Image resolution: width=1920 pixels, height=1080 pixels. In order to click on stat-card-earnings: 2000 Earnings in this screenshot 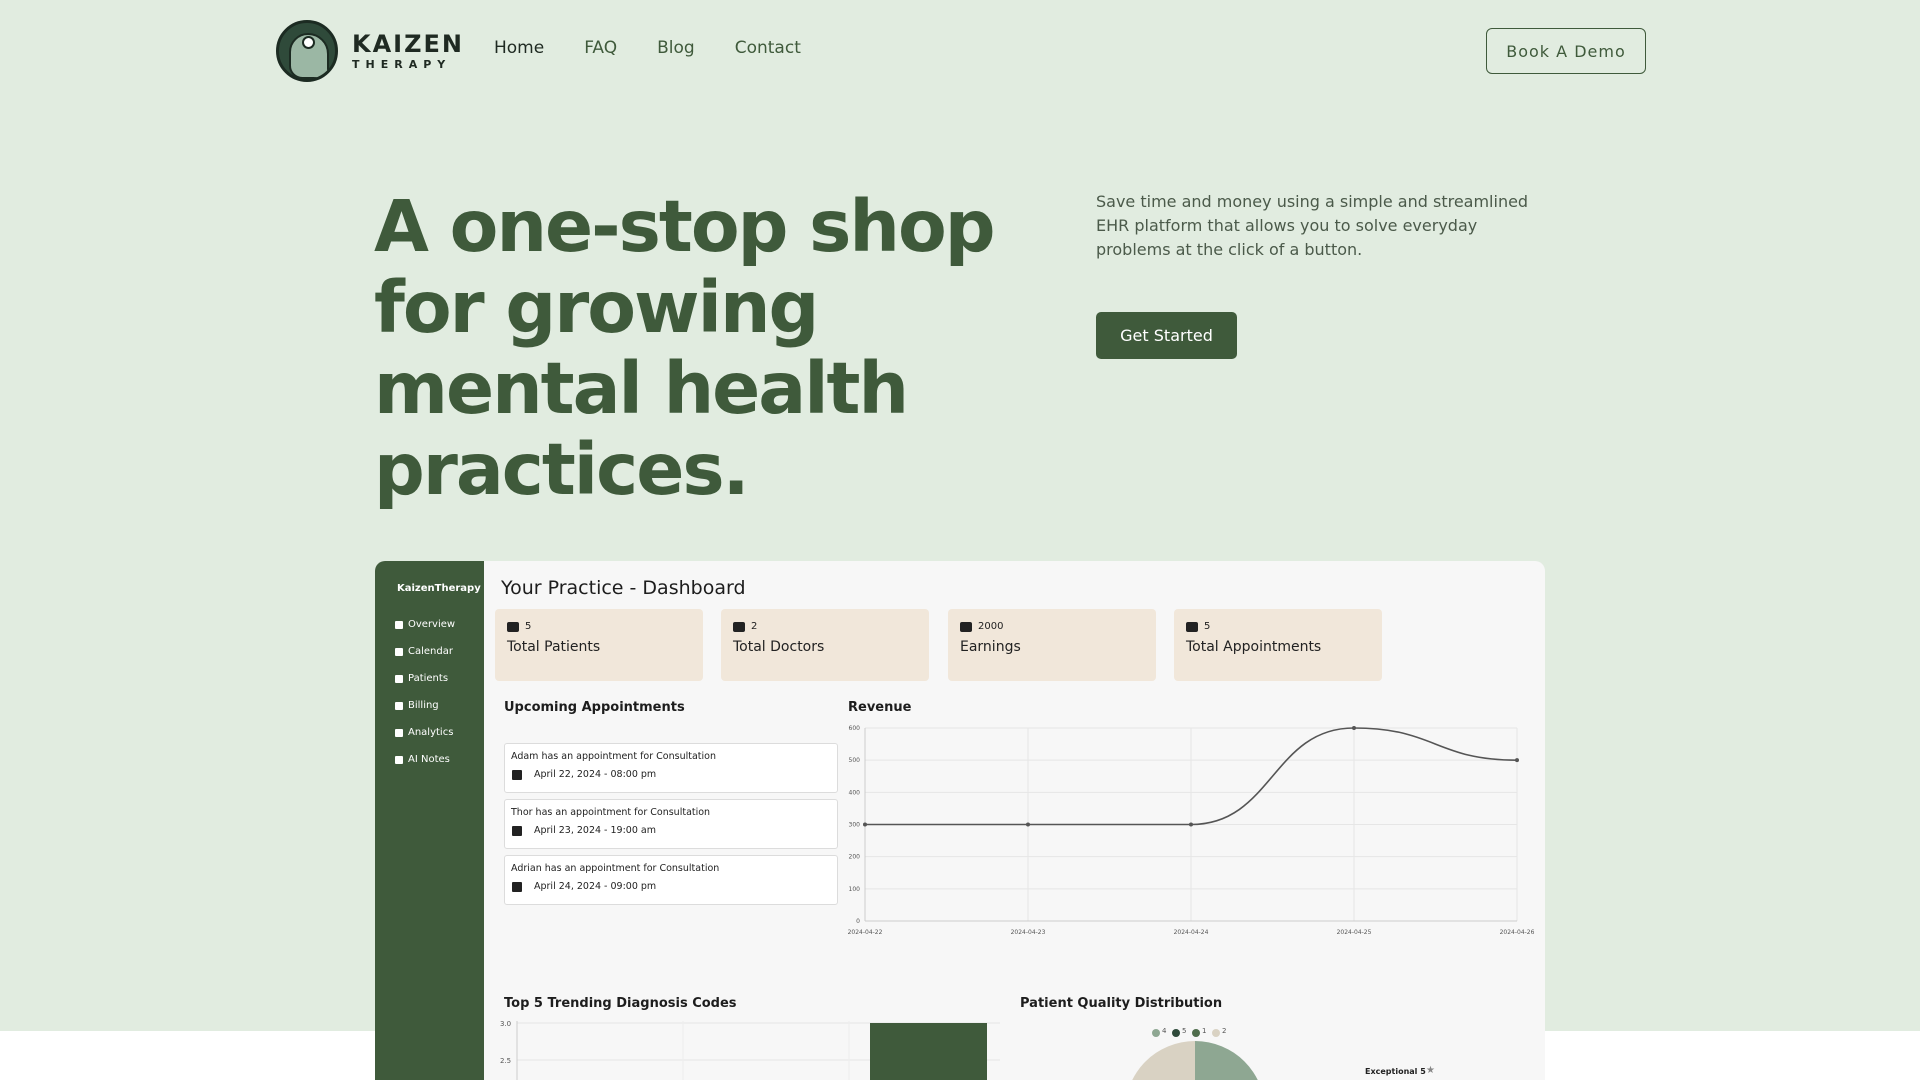, I will do `click(1052, 645)`.